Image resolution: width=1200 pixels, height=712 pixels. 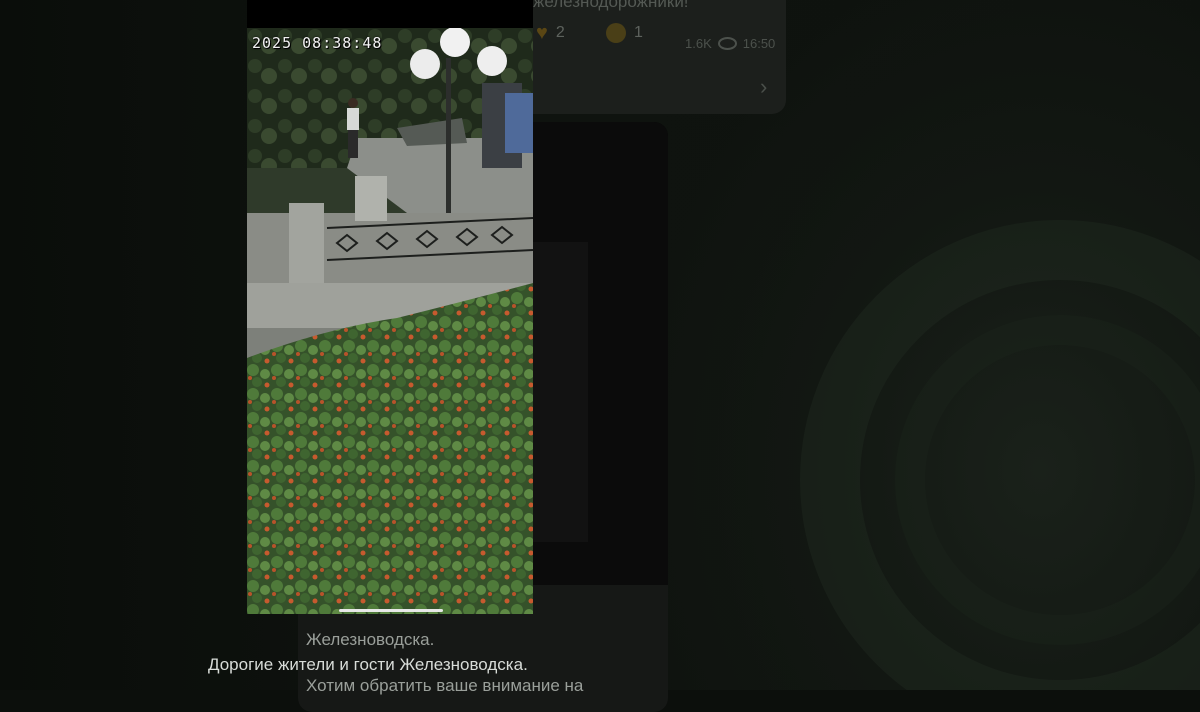 I want to click on camera-timestamp: 2025 08:38:48, so click(x=317, y=43).